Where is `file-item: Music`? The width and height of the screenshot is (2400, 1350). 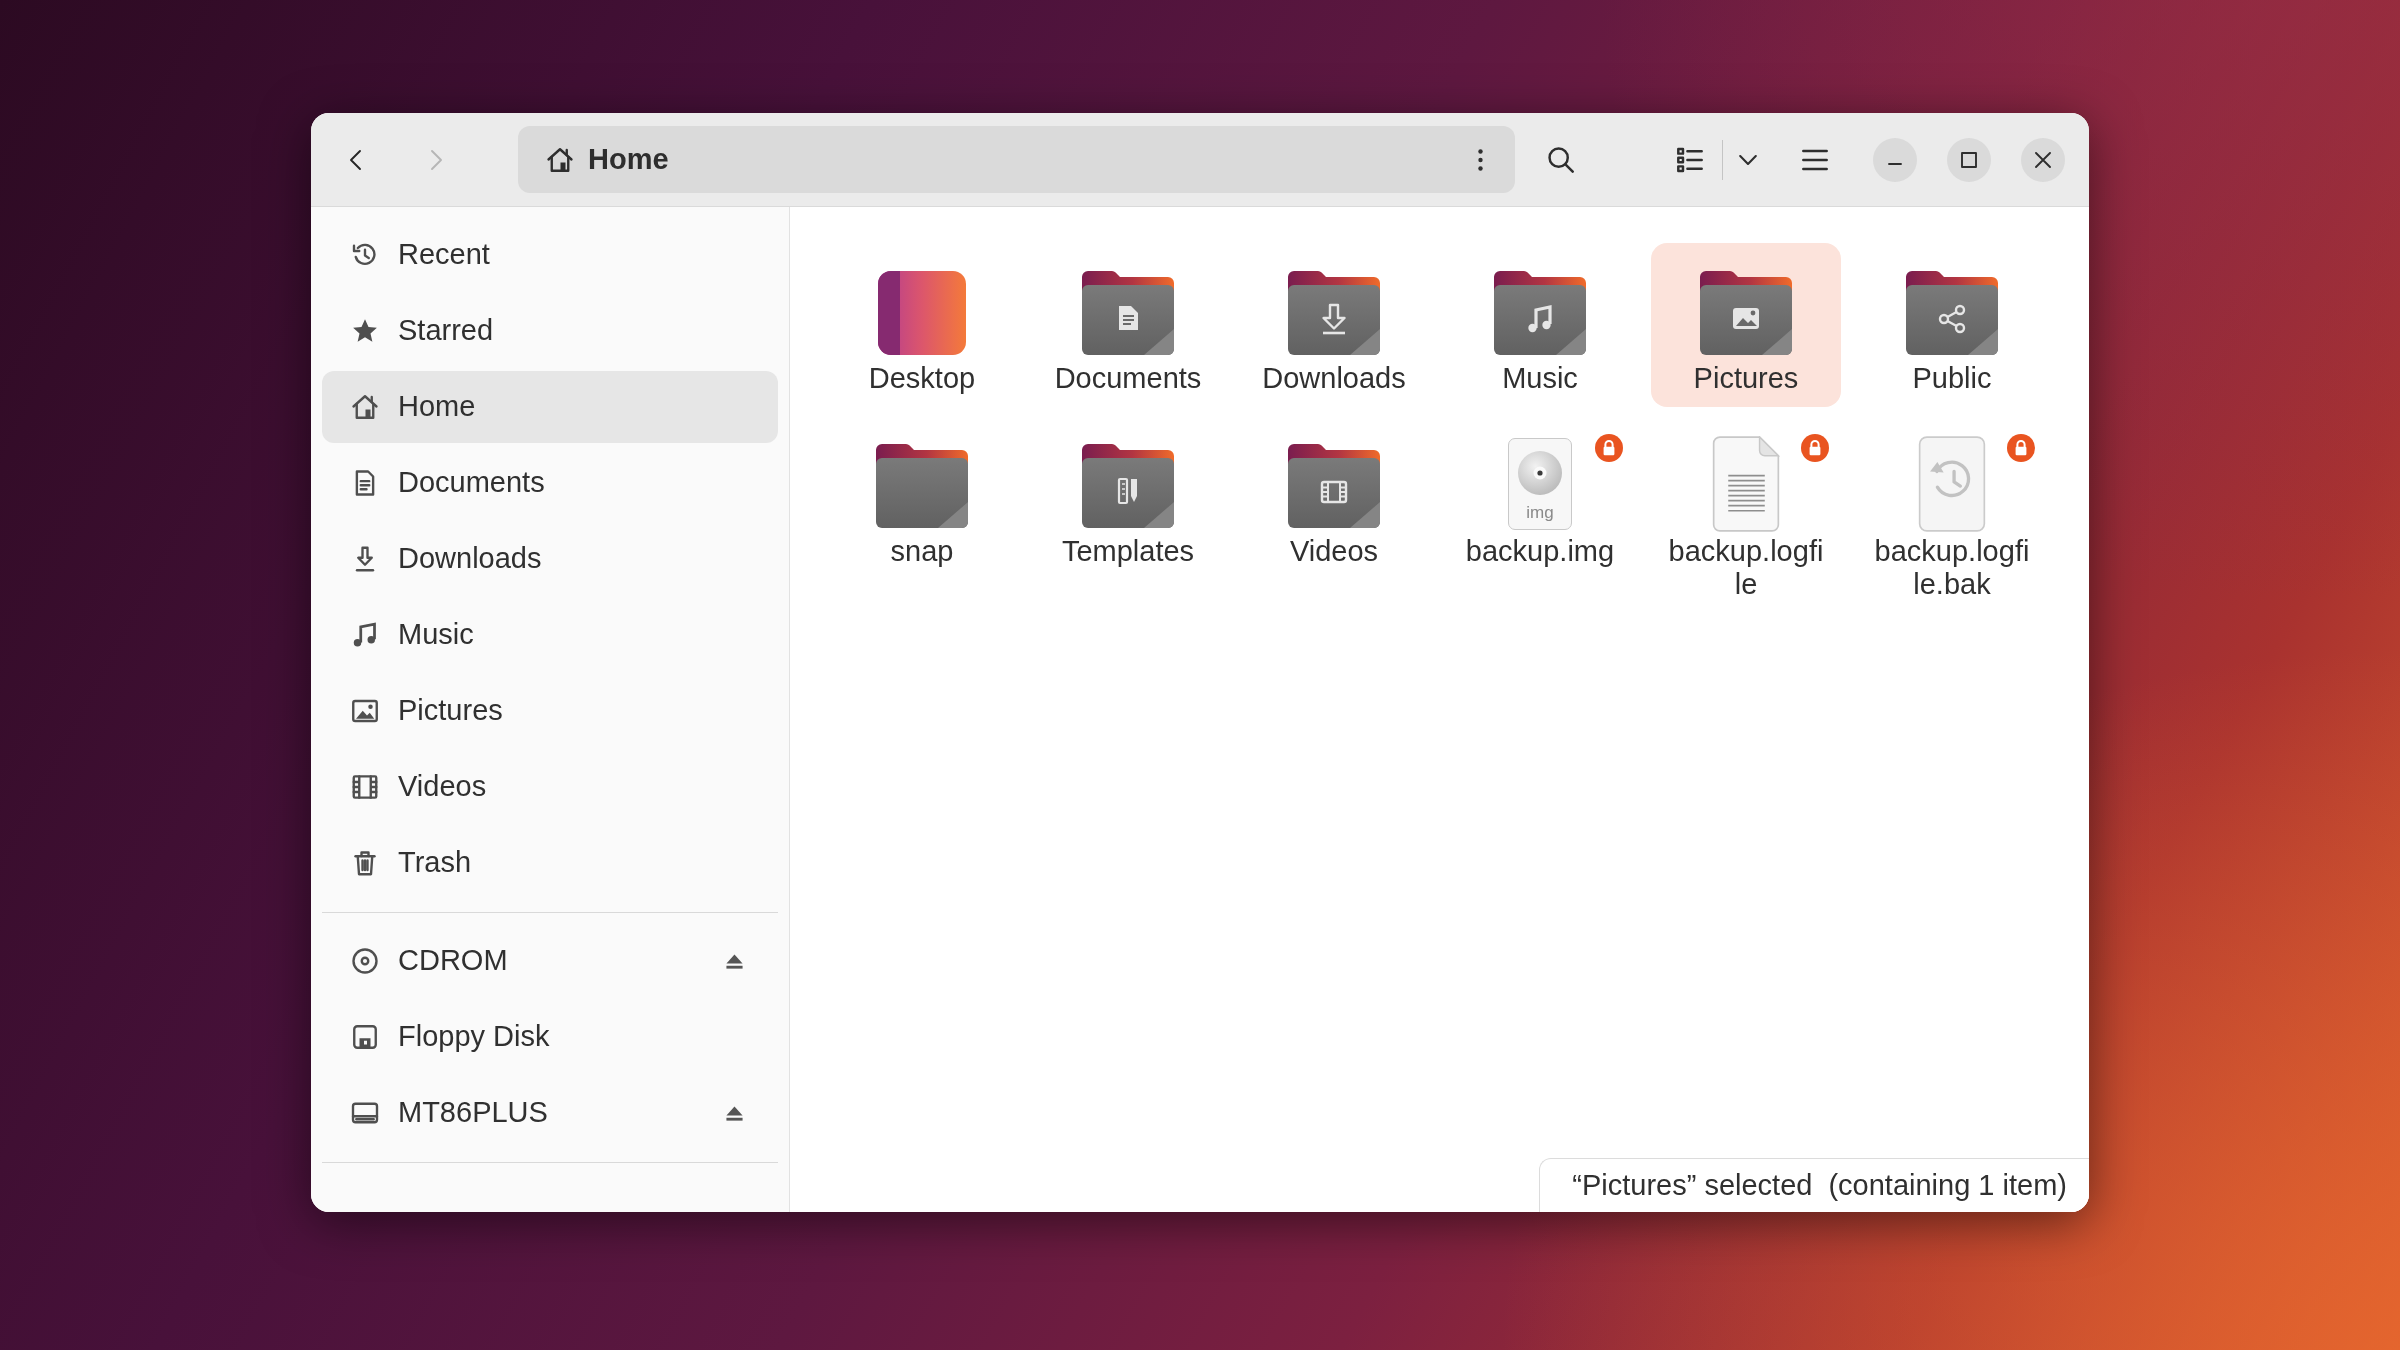
file-item: Music is located at coordinates (1540, 325).